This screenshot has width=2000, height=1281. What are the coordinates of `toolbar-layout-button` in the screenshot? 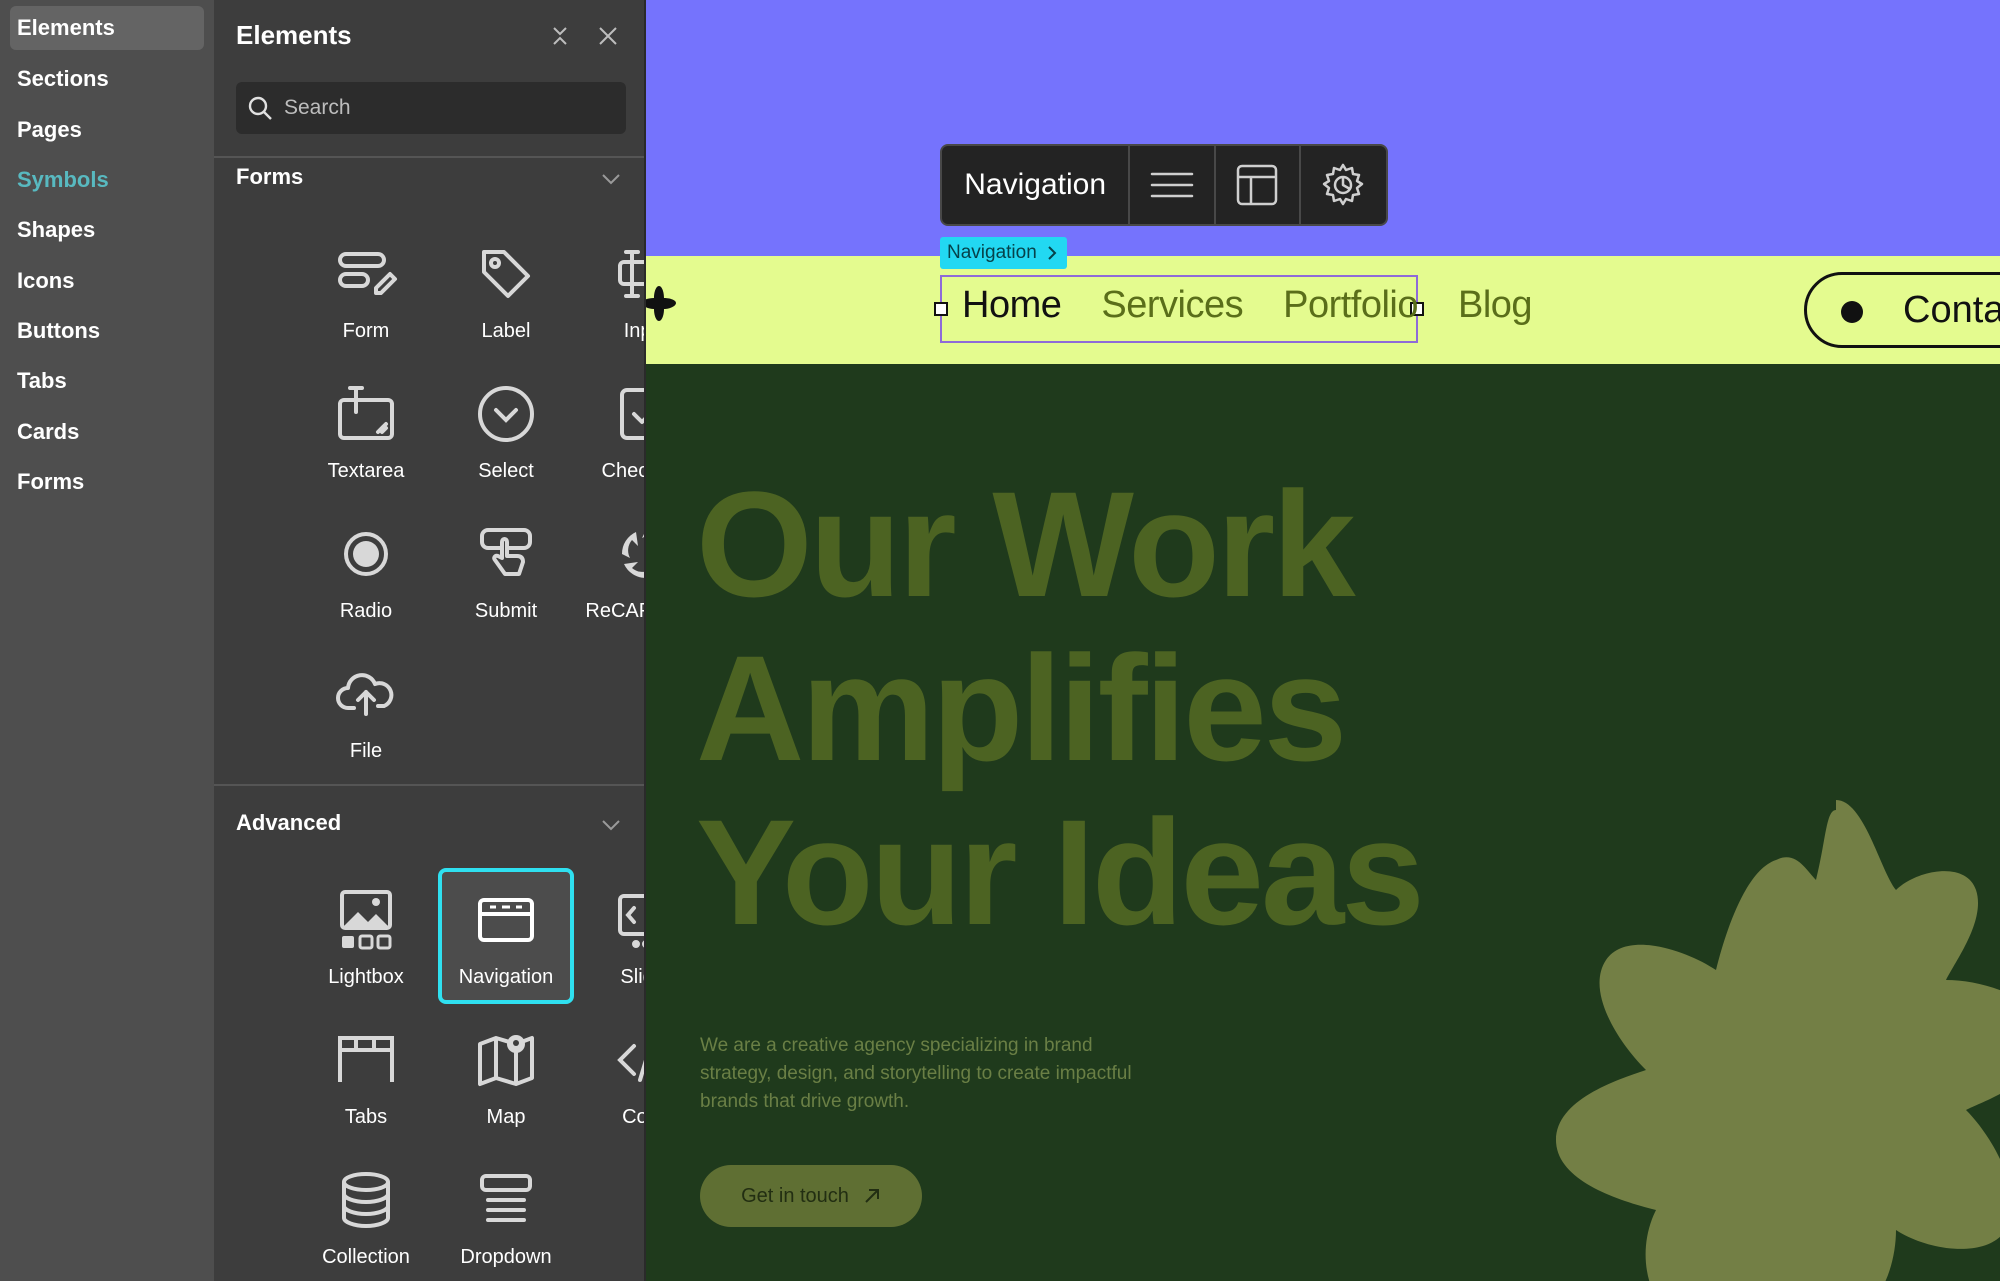 It's located at (1258, 185).